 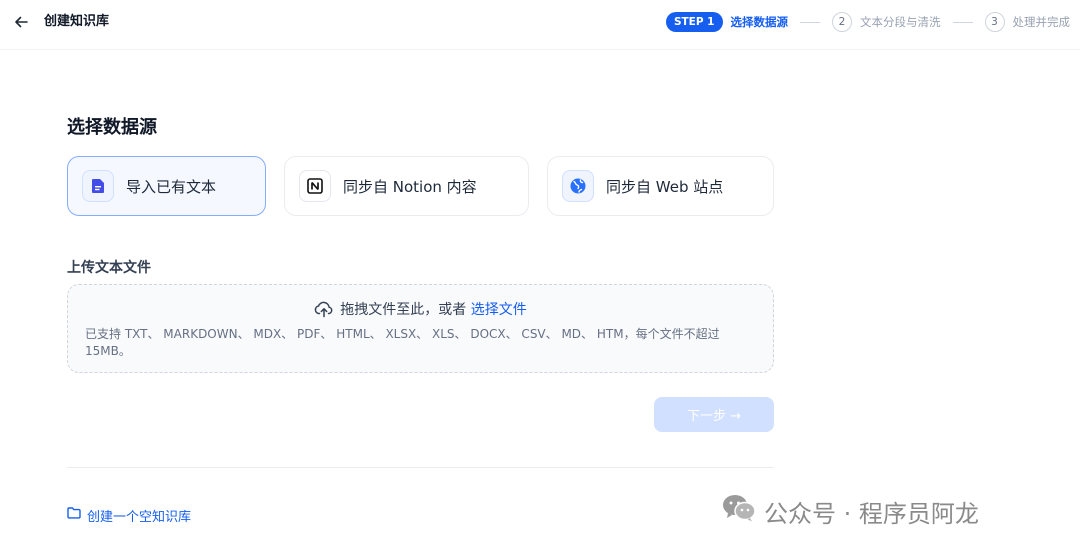 What do you see at coordinates (694, 22) in the screenshot?
I see `step-1-badge: STEP 1` at bounding box center [694, 22].